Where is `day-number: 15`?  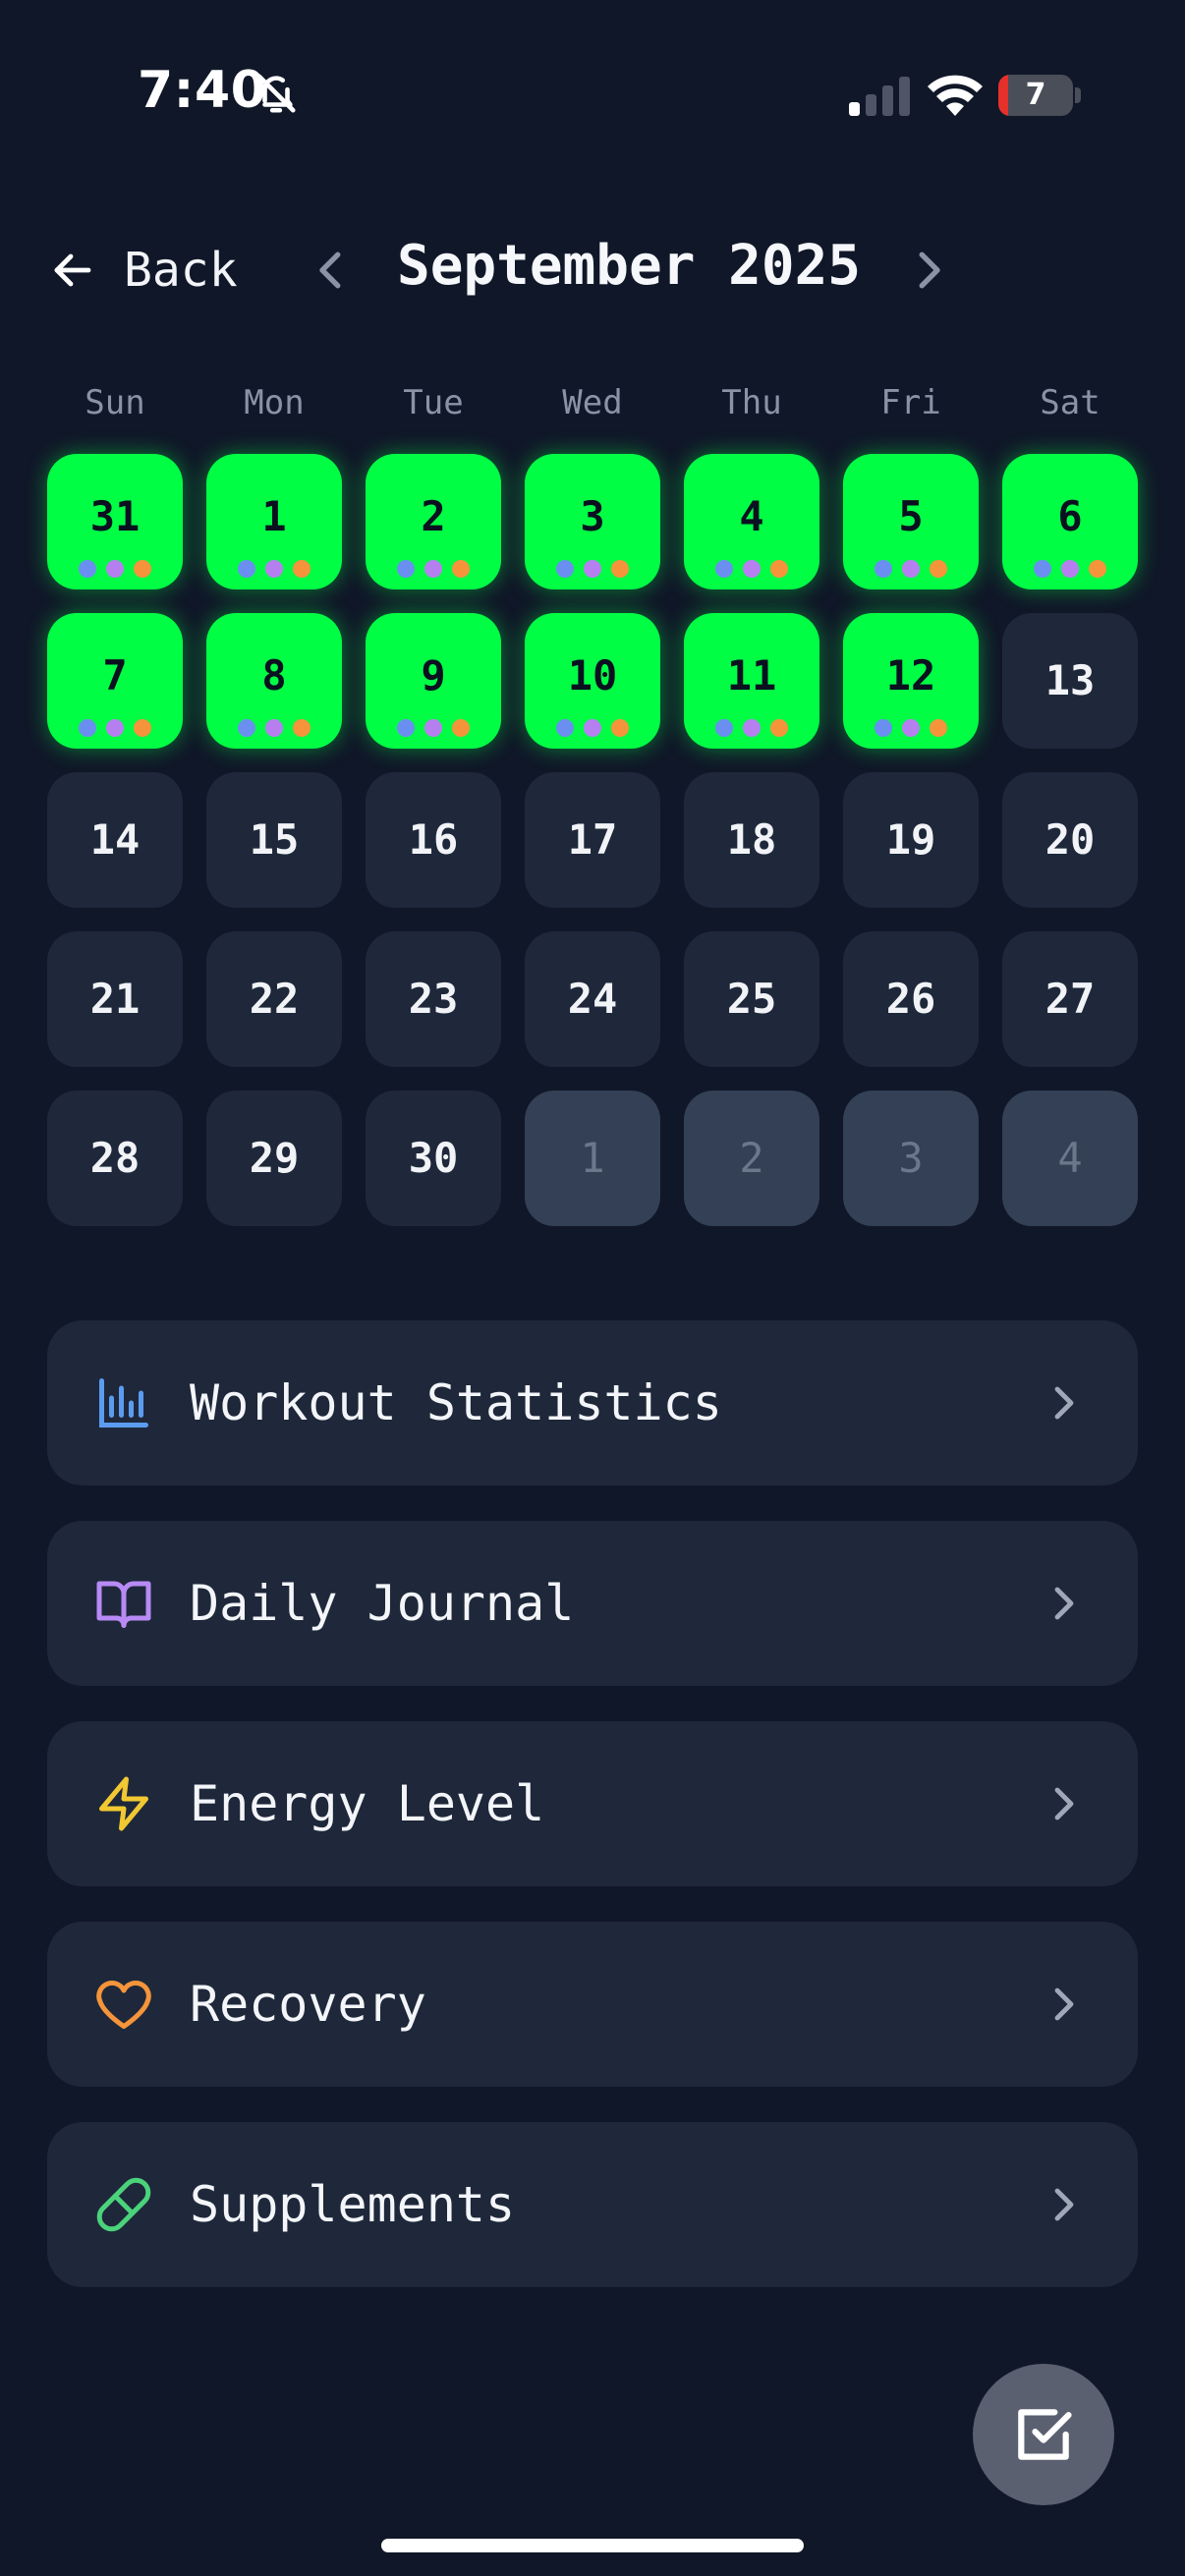 day-number: 15 is located at coordinates (275, 839).